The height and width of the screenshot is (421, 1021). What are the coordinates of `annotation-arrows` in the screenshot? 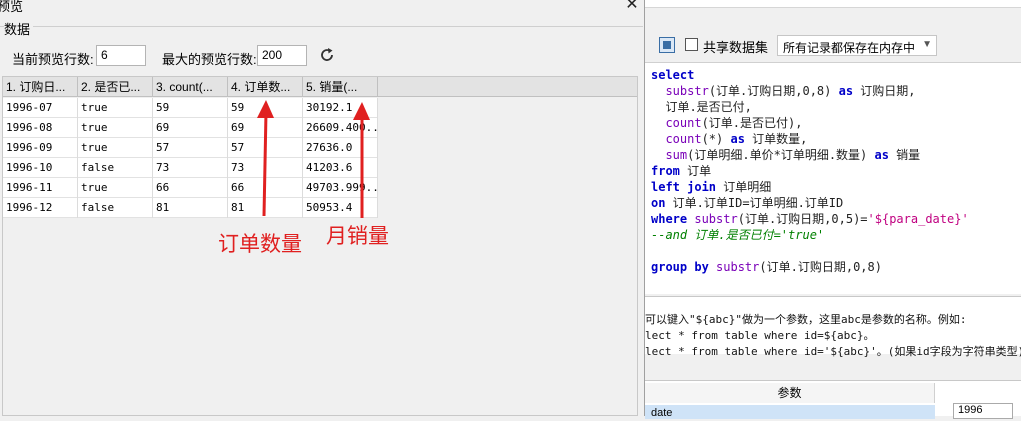 It's located at (313, 159).